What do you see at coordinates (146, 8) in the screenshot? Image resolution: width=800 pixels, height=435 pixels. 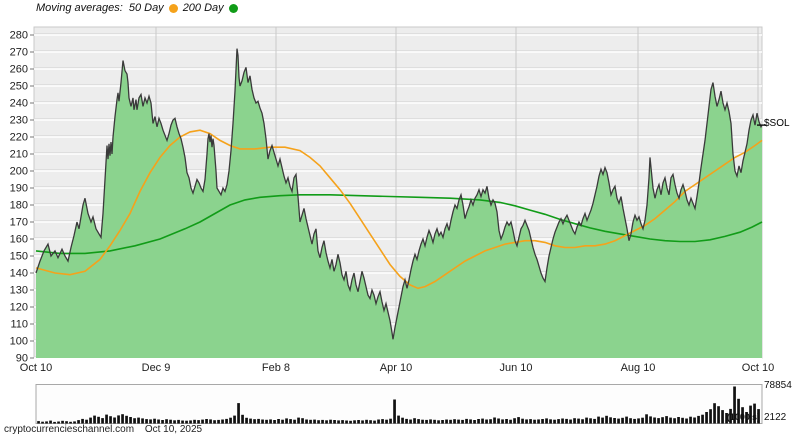 I see `legend-ma50-label: 50 Day` at bounding box center [146, 8].